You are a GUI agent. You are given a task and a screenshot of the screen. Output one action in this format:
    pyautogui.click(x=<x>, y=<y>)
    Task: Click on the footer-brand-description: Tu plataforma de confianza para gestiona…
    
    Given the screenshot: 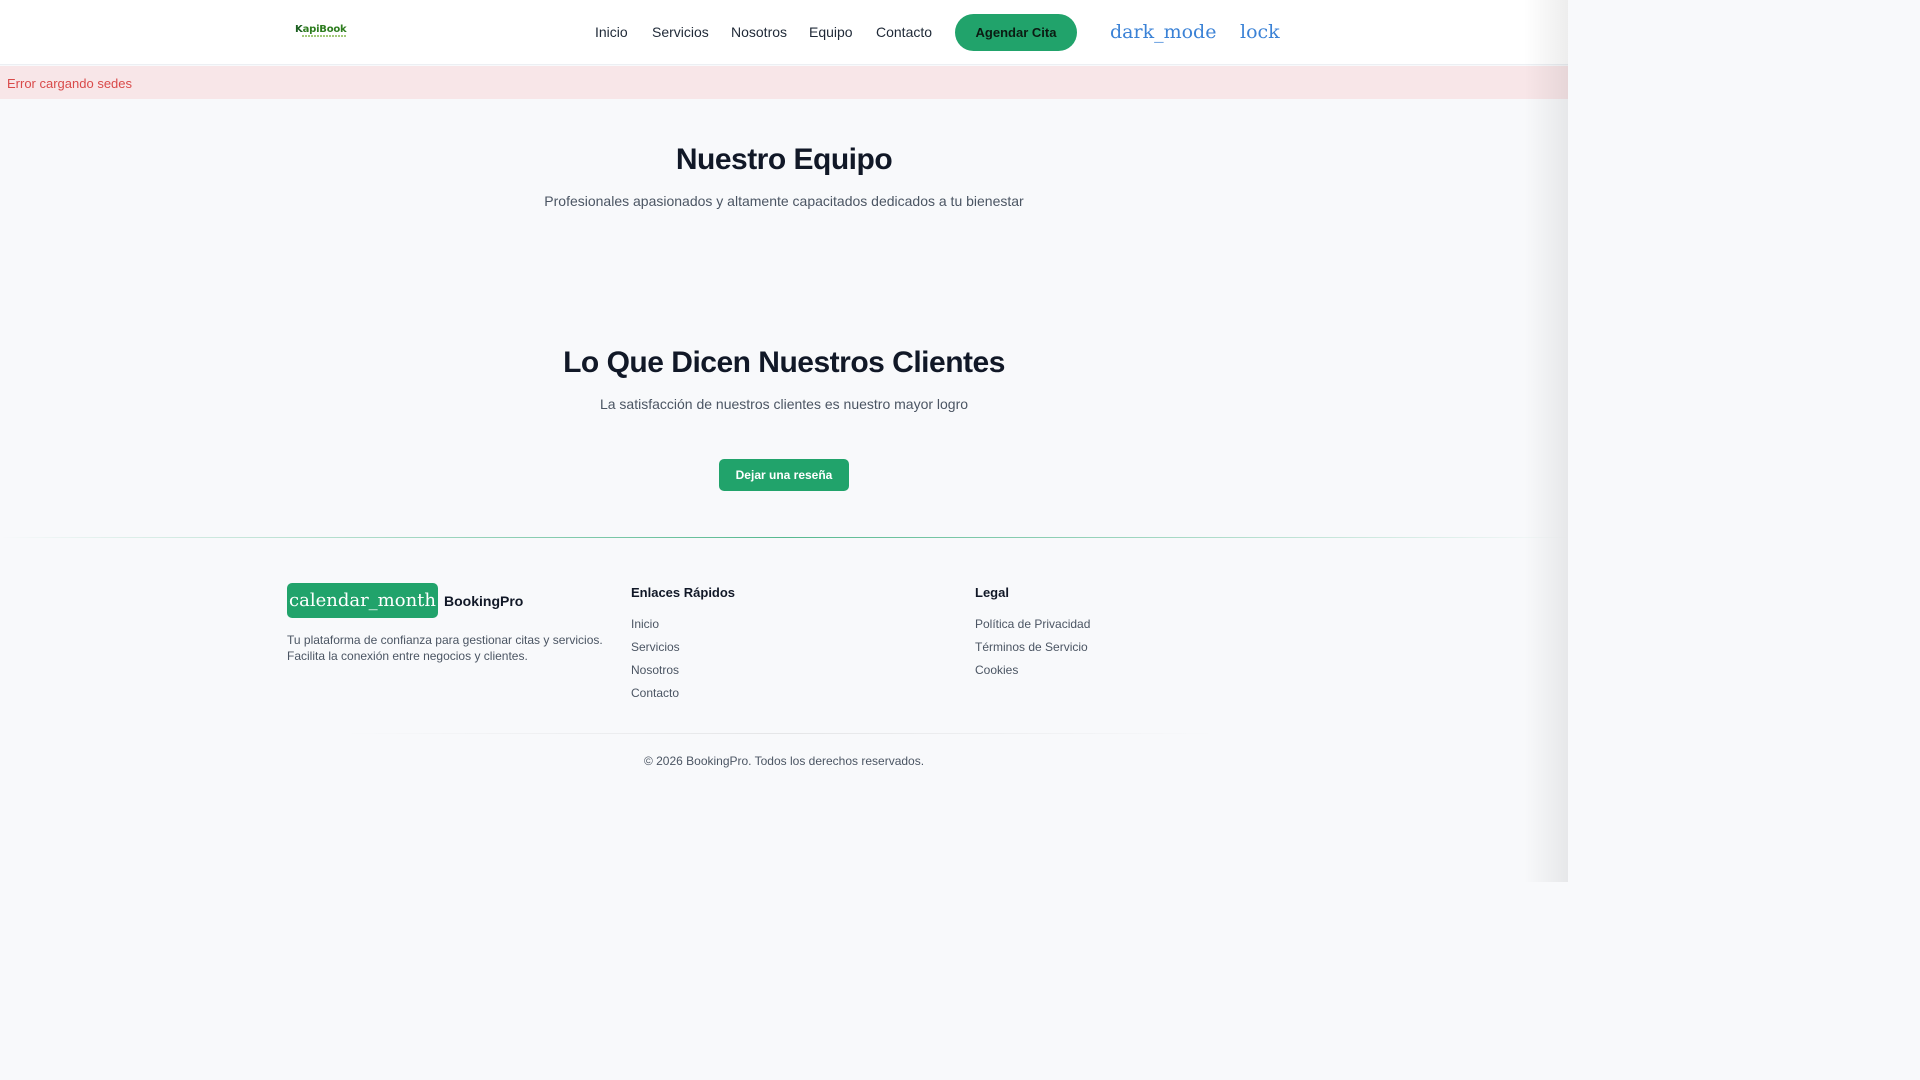 What is the action you would take?
    pyautogui.click(x=445, y=648)
    